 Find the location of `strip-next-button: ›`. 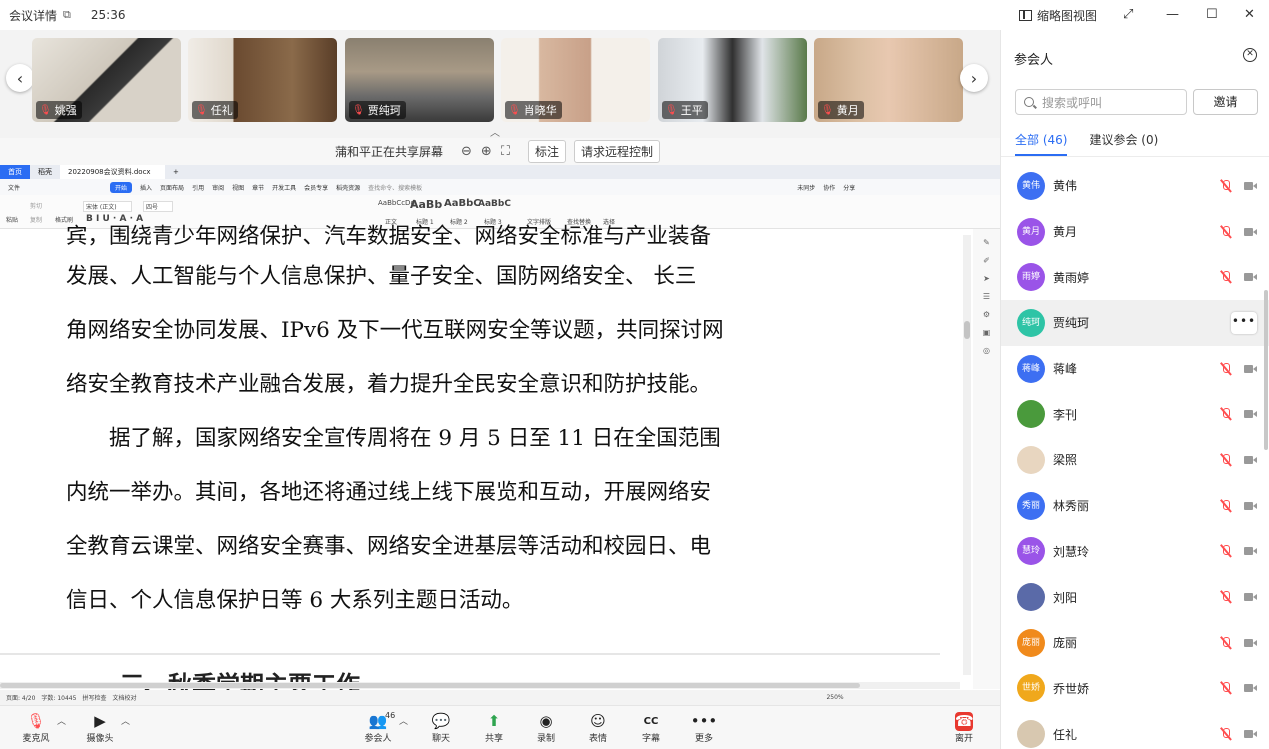

strip-next-button: › is located at coordinates (974, 78).